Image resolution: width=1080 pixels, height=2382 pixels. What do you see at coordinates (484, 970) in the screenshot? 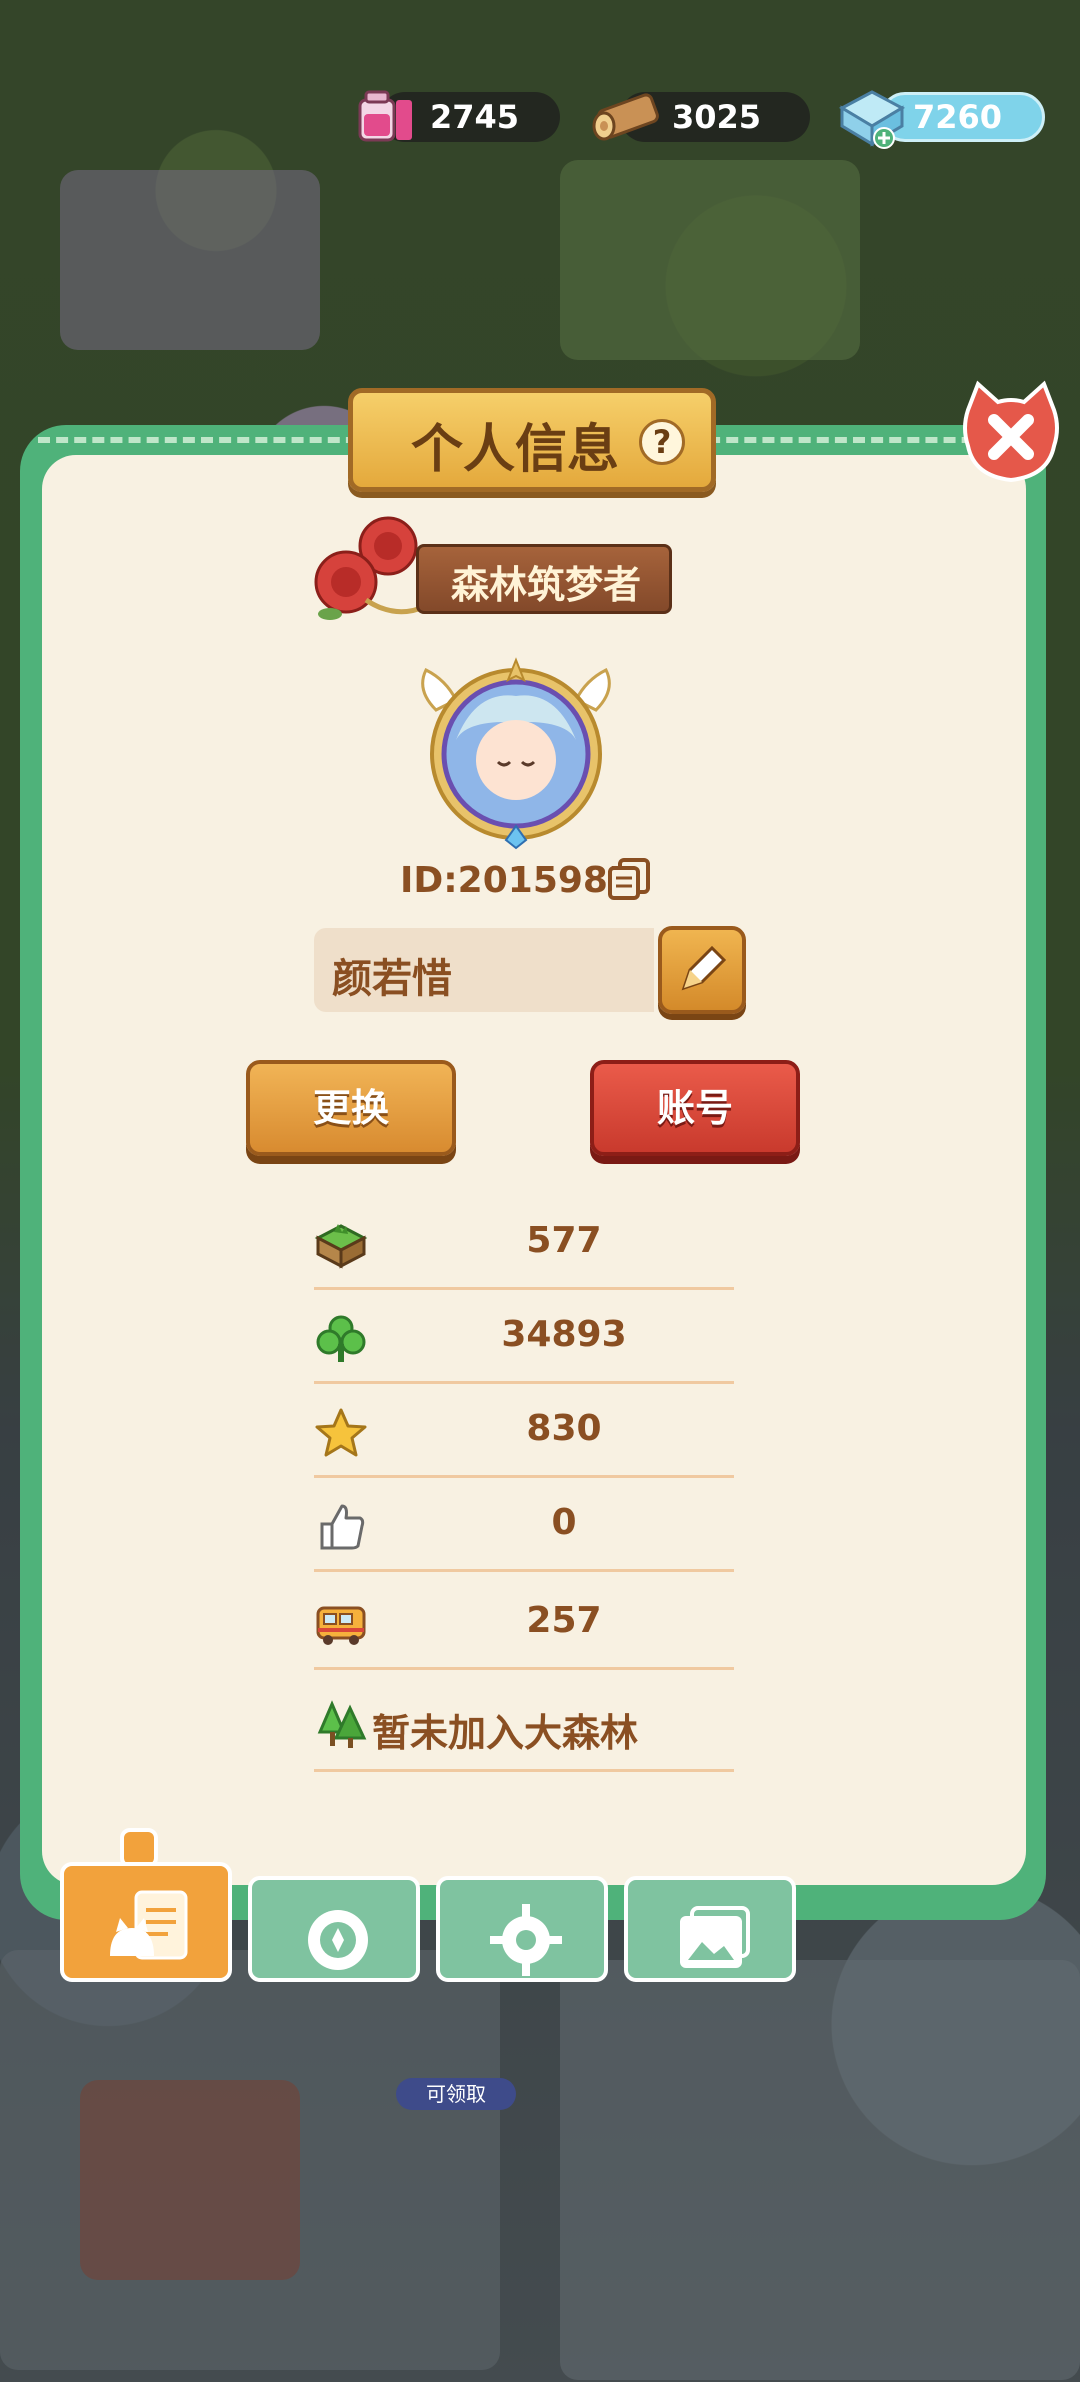
I see `nickname-field: 颜若惜` at bounding box center [484, 970].